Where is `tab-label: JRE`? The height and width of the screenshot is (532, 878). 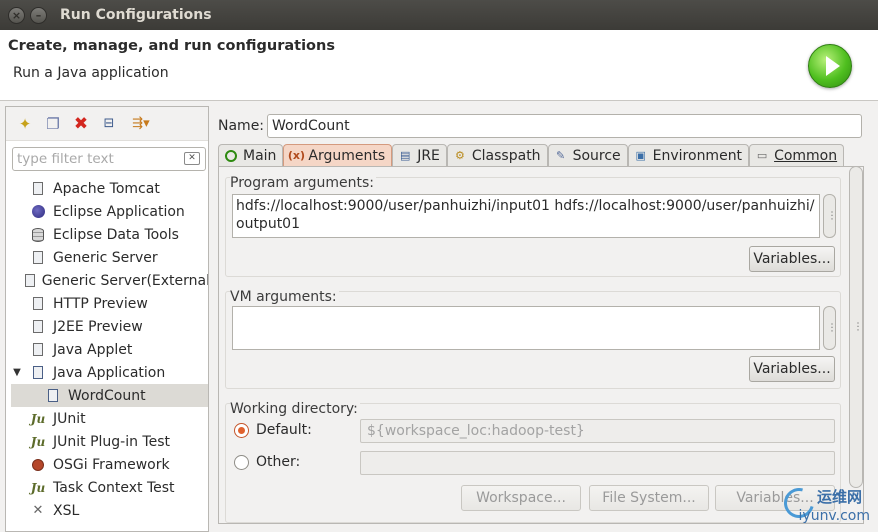
tab-label: JRE is located at coordinates (428, 155).